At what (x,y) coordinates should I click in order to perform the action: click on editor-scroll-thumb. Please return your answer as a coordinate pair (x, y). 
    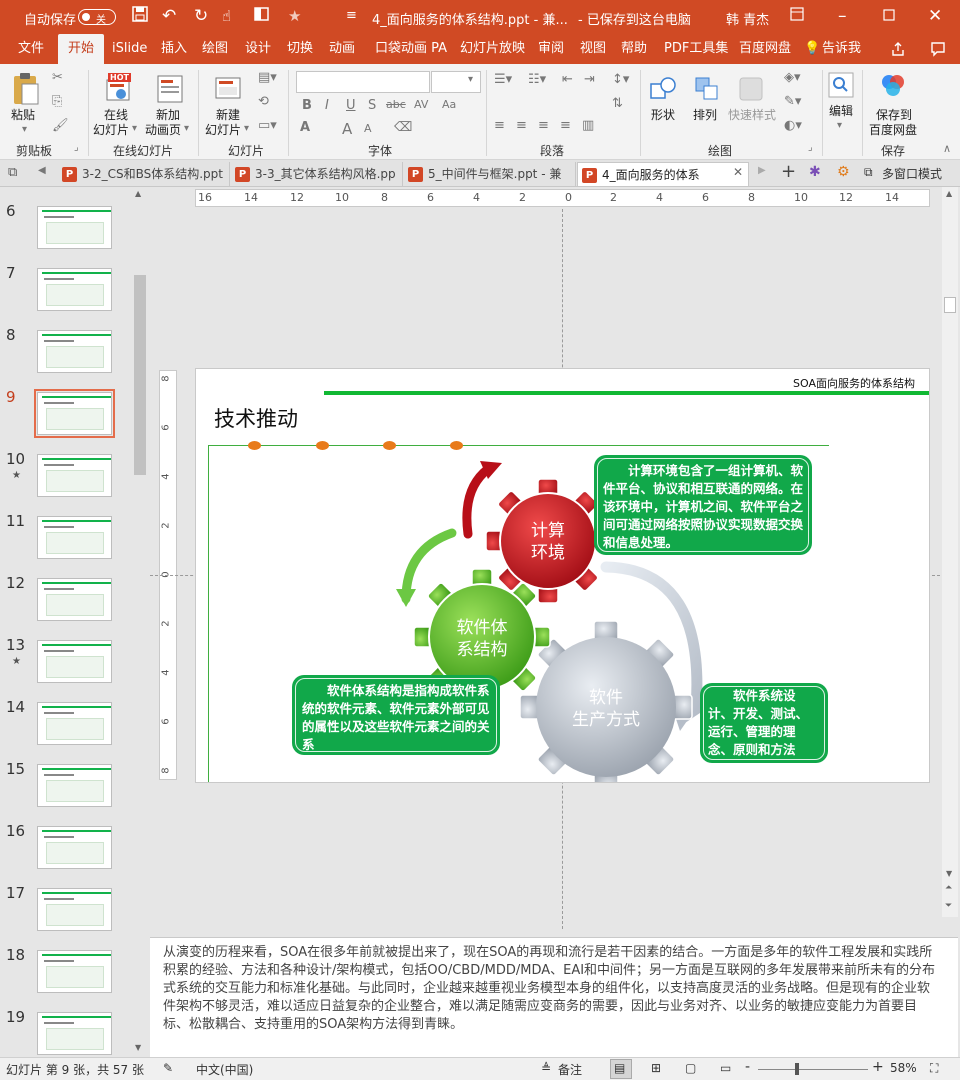
    Looking at the image, I should click on (950, 305).